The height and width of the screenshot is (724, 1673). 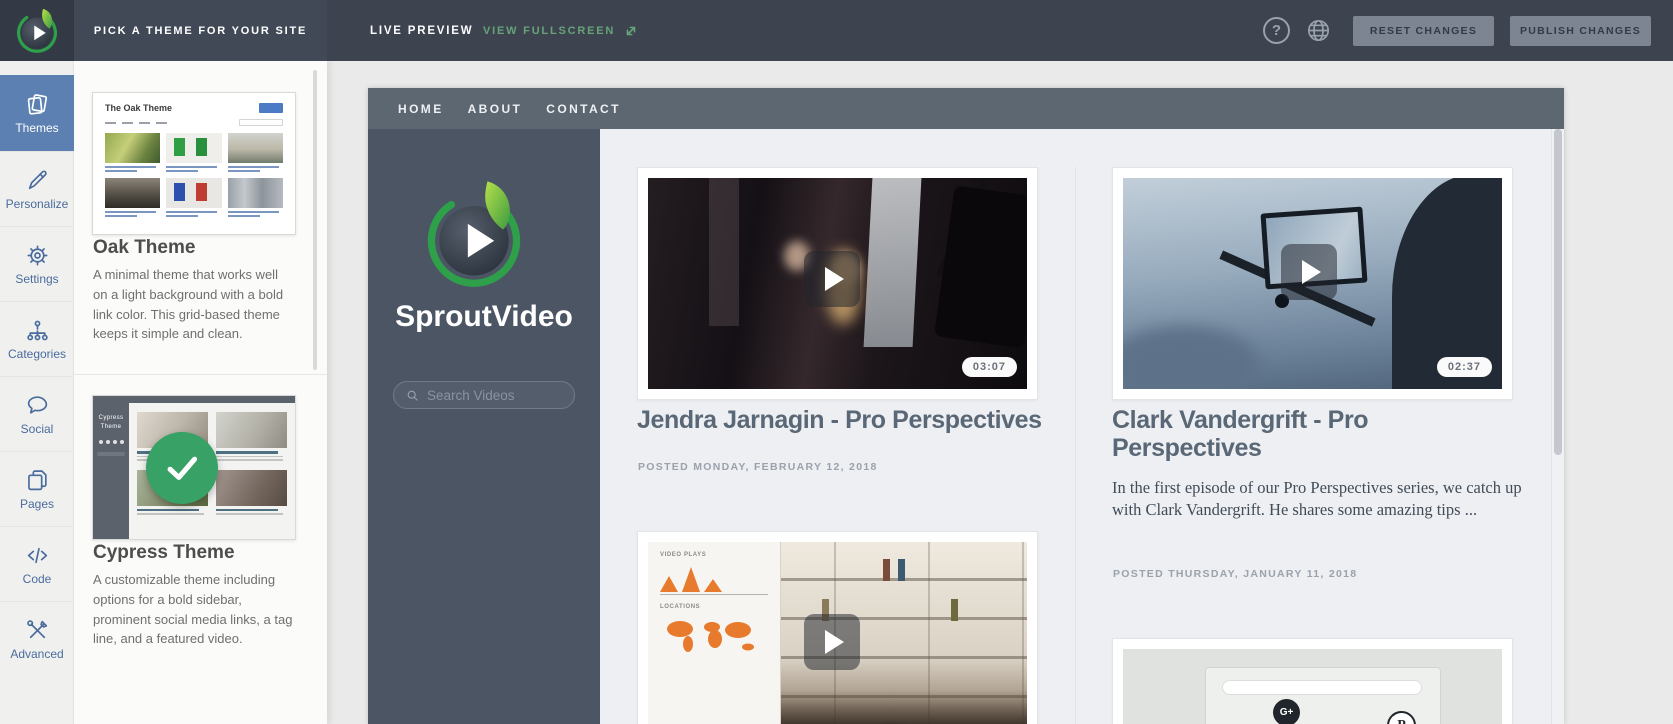 I want to click on site-title: SproutVideo, so click(x=484, y=316).